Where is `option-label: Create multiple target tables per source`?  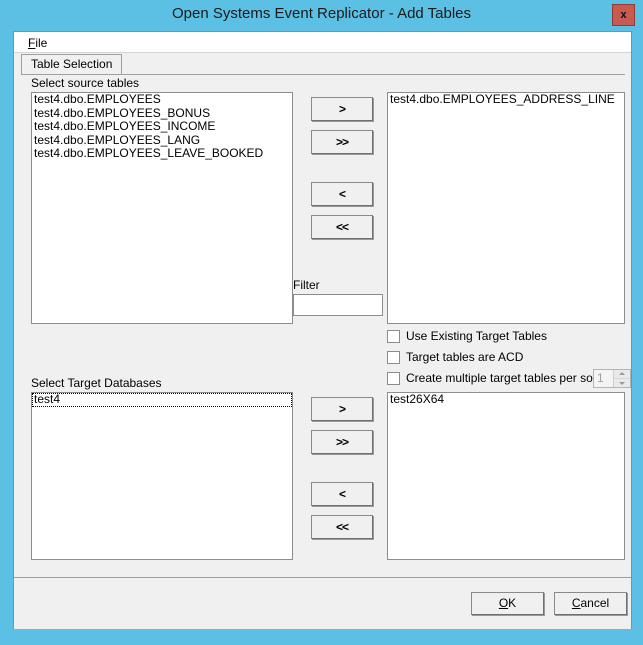 option-label: Create multiple target tables per source is located at coordinates (511, 378).